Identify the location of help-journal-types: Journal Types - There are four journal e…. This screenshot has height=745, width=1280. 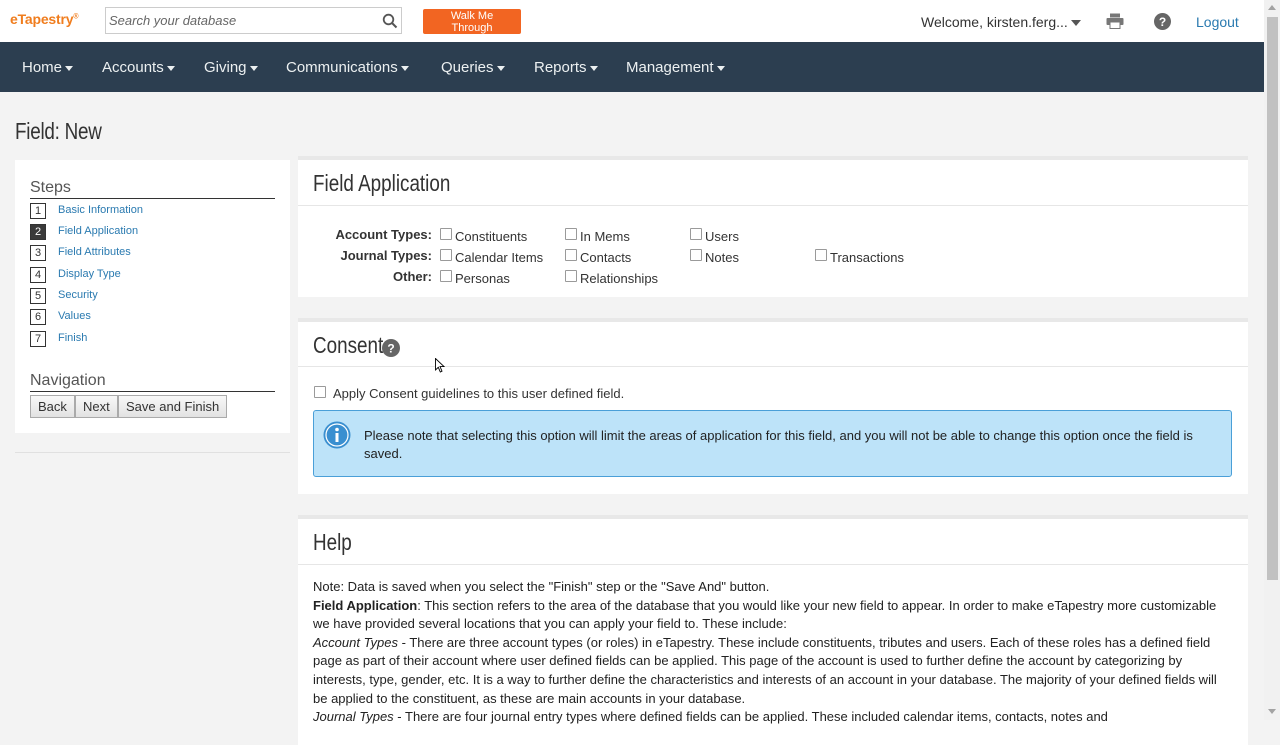
(773, 717).